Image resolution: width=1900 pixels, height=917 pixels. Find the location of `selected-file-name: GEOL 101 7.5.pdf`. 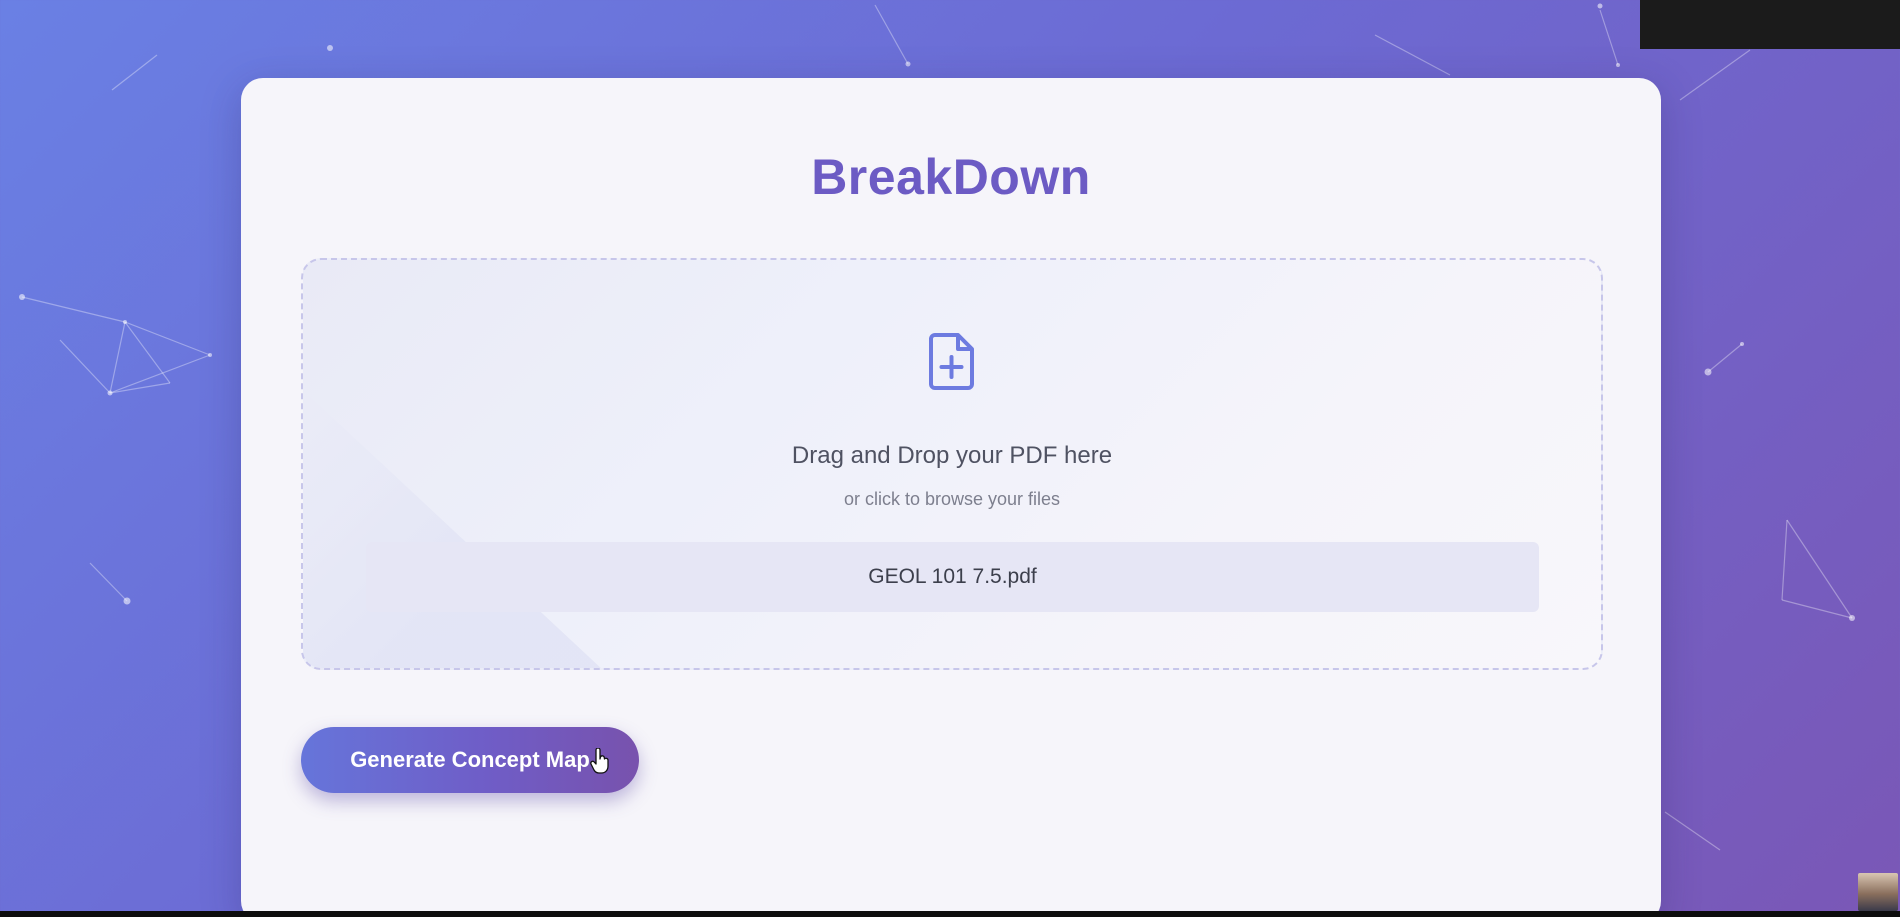

selected-file-name: GEOL 101 7.5.pdf is located at coordinates (952, 576).